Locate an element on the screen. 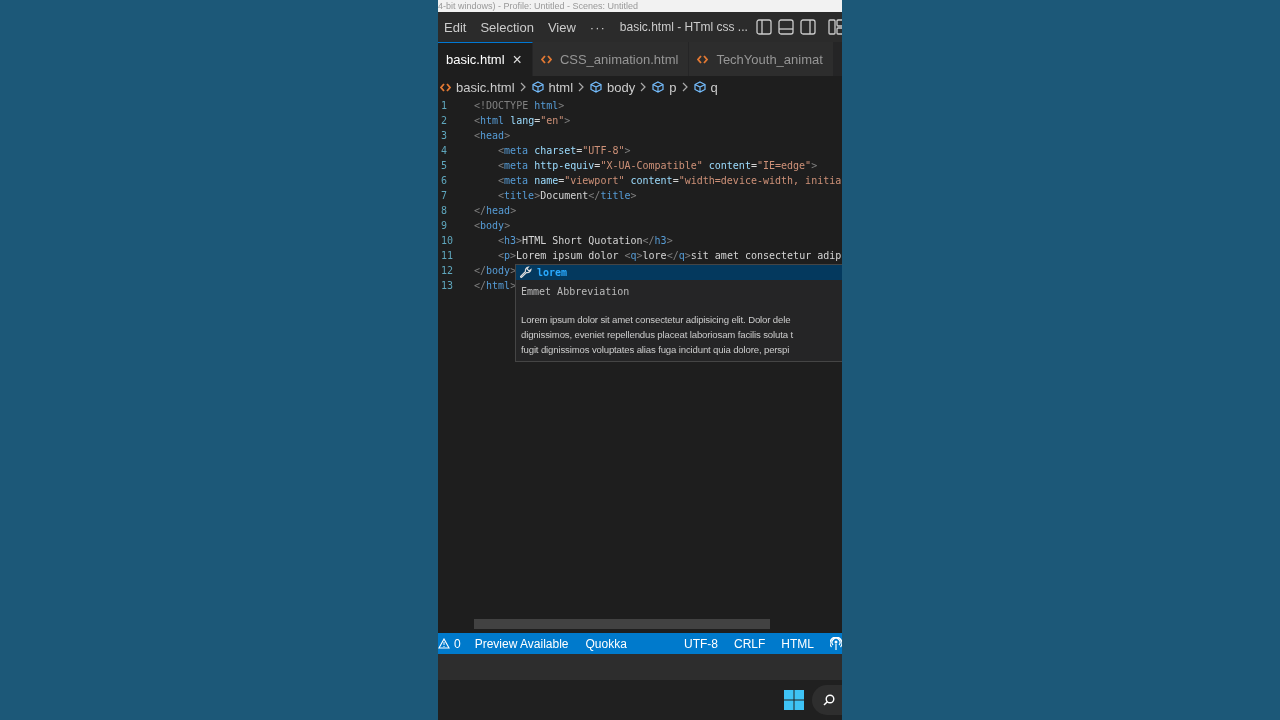  code-line: </head> is located at coordinates (495, 211).